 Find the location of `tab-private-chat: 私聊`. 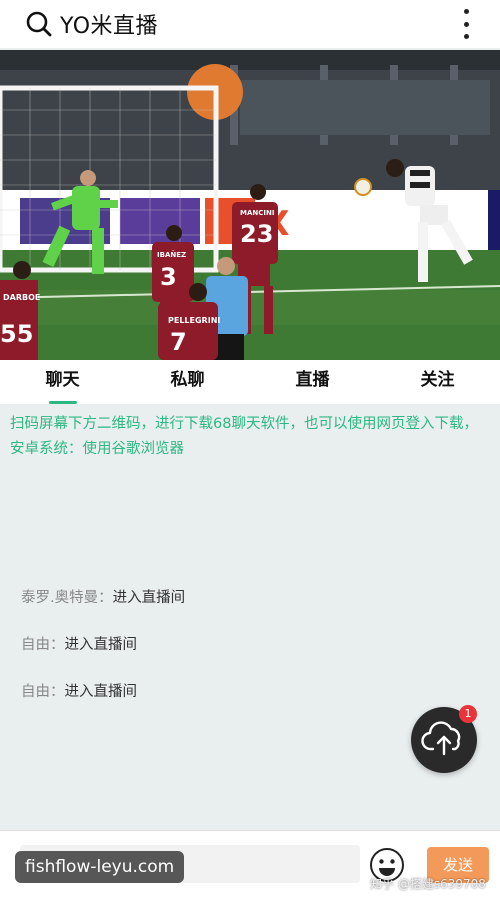

tab-private-chat: 私聊 is located at coordinates (187, 382).